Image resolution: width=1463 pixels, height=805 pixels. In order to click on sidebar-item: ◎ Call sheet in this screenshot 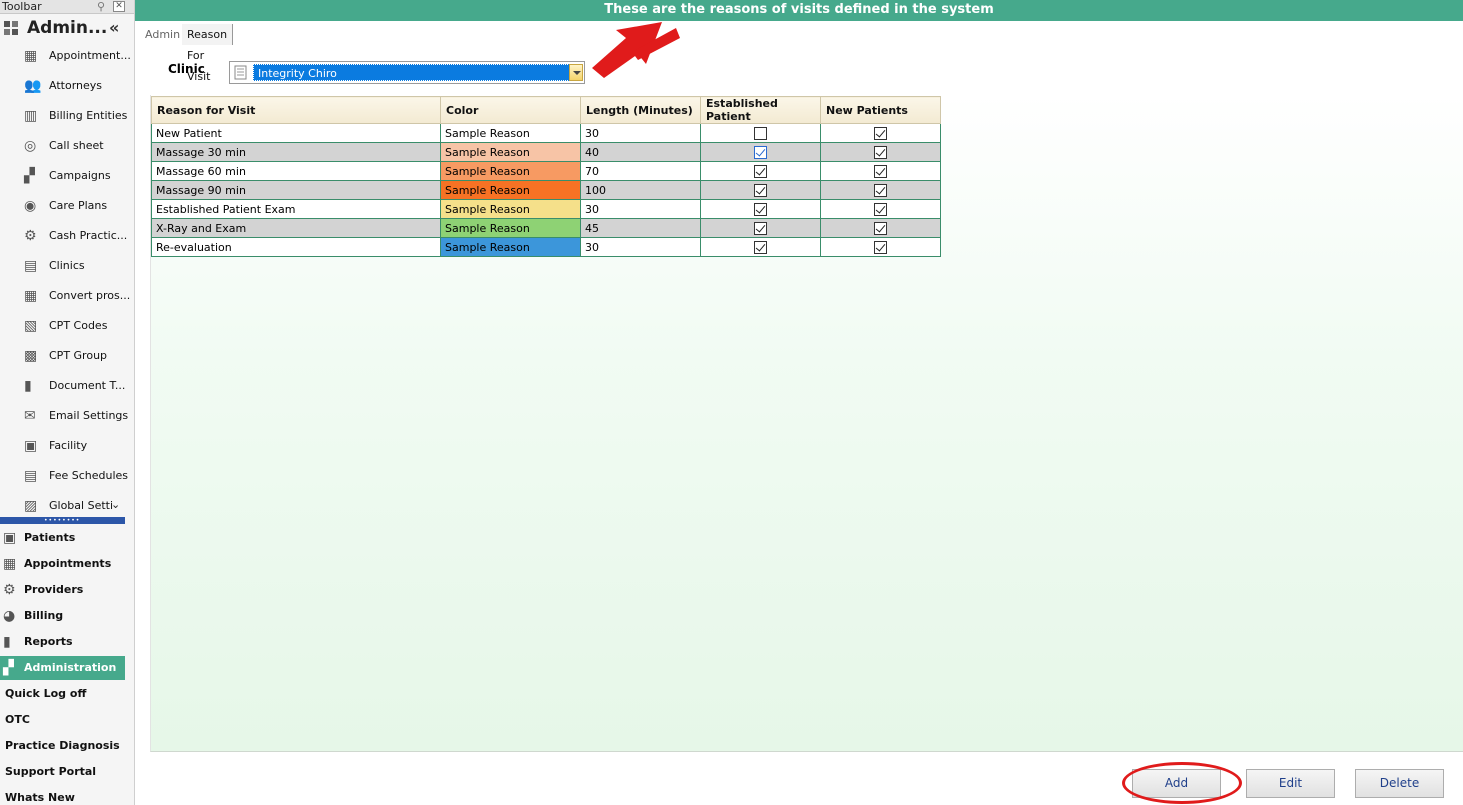, I will do `click(67, 146)`.